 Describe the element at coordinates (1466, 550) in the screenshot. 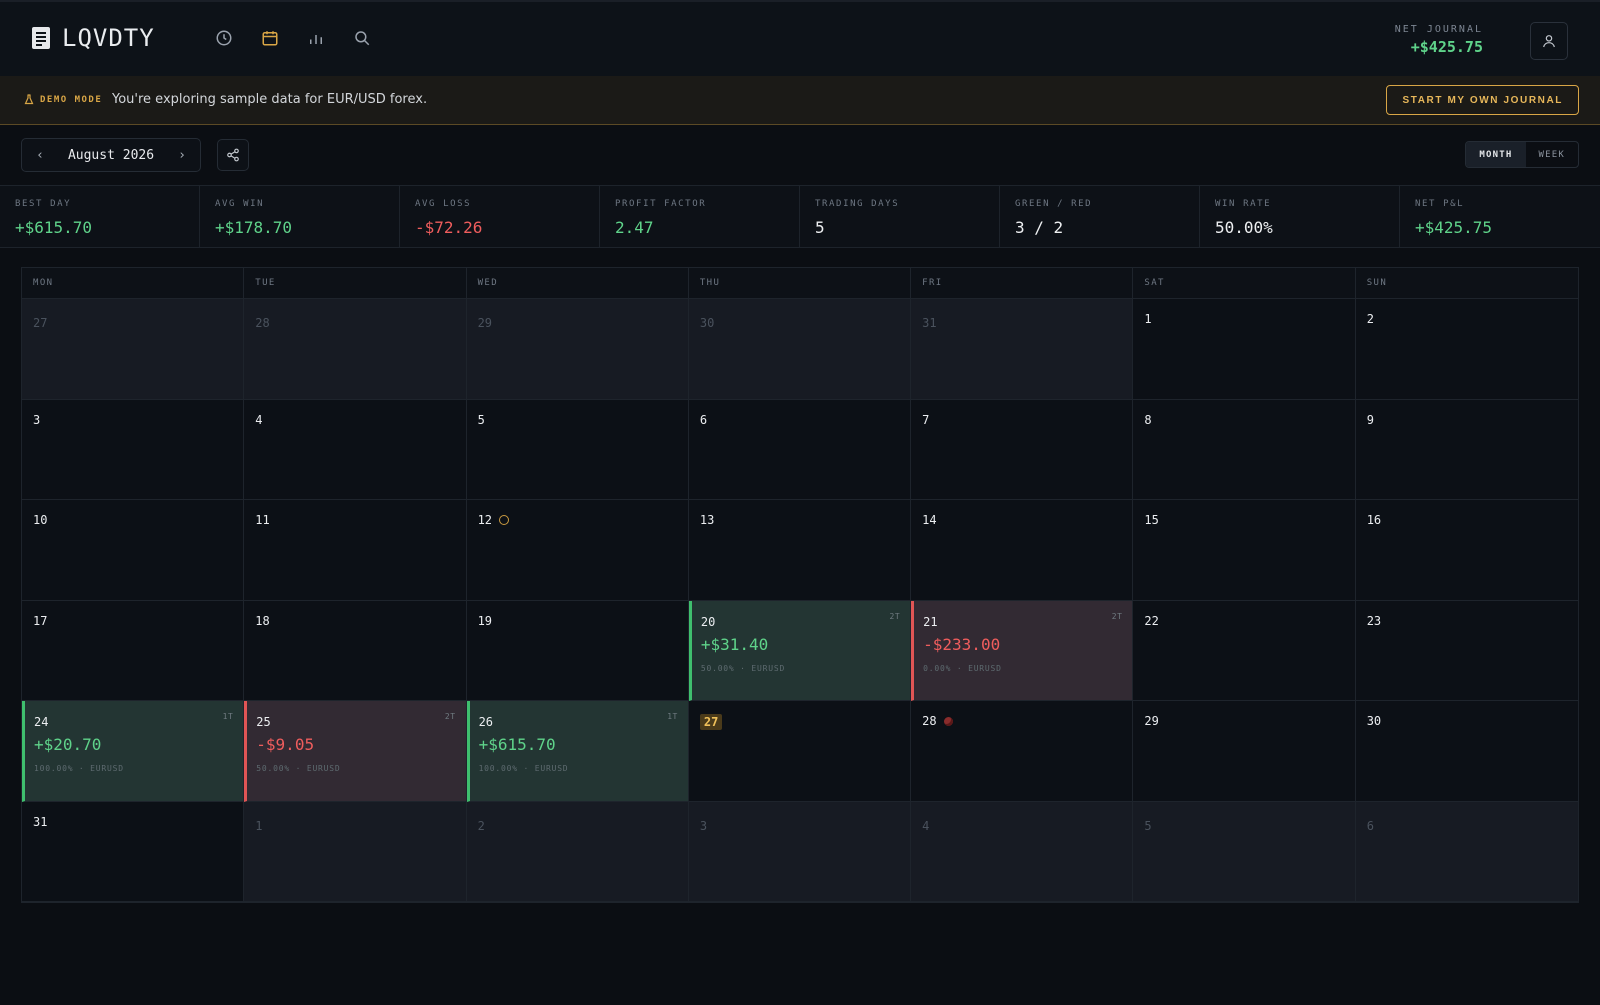

I see `calendar-day: 16` at that location.